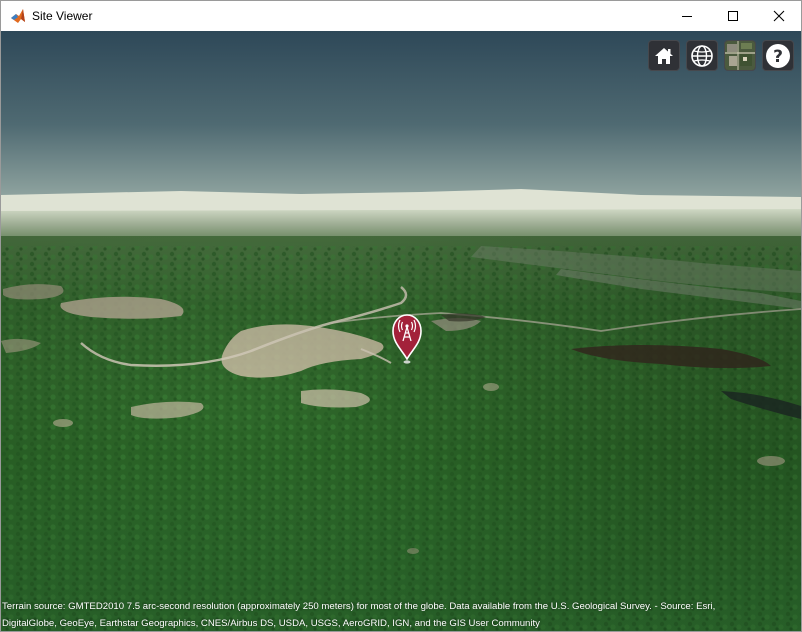  I want to click on globe-view-button, so click(702, 55).